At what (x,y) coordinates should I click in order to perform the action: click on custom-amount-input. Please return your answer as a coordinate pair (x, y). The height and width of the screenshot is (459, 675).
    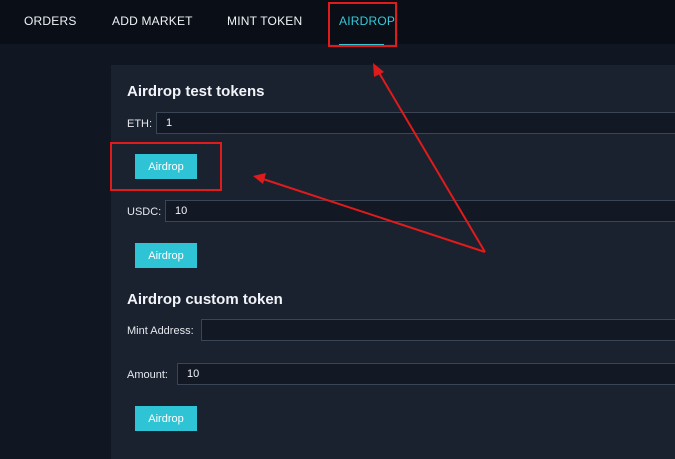
    Looking at the image, I should click on (426, 374).